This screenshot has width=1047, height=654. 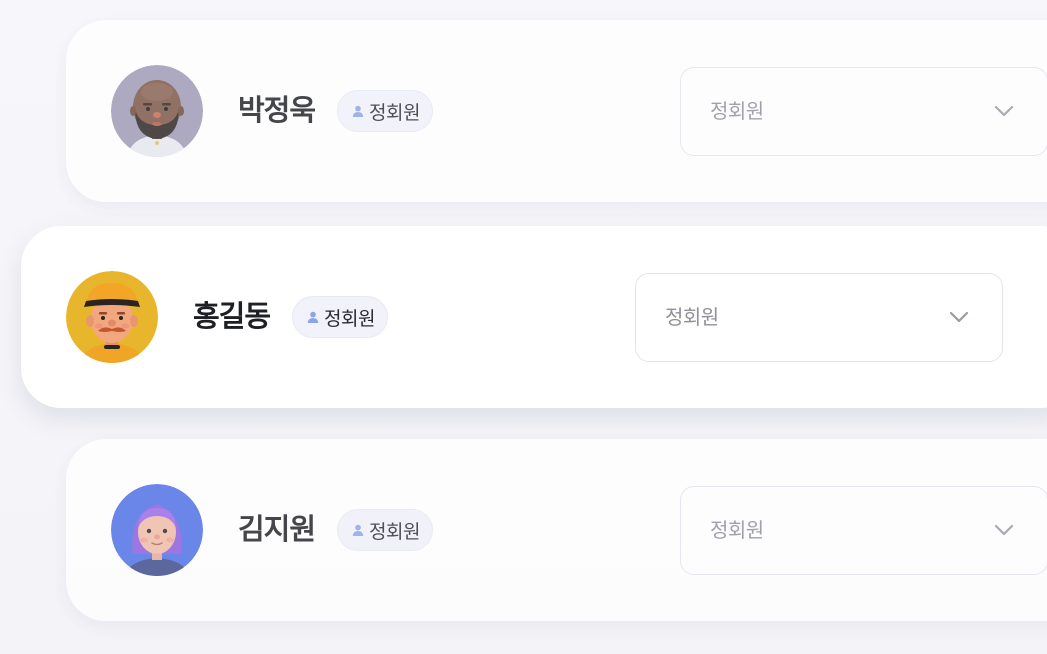 I want to click on bald-bearded-man-avatar, so click(x=157, y=111).